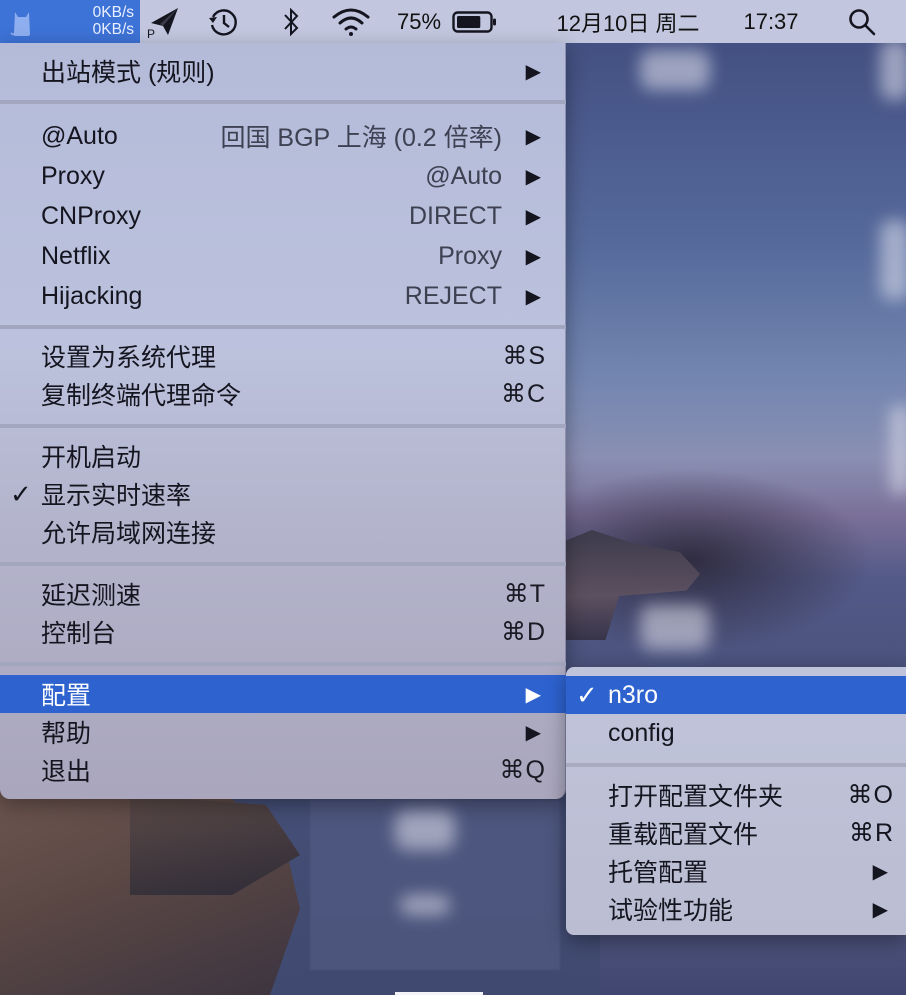  I want to click on menu-item-outbound-mode: 出站模式 (规则) ▶, so click(283, 71).